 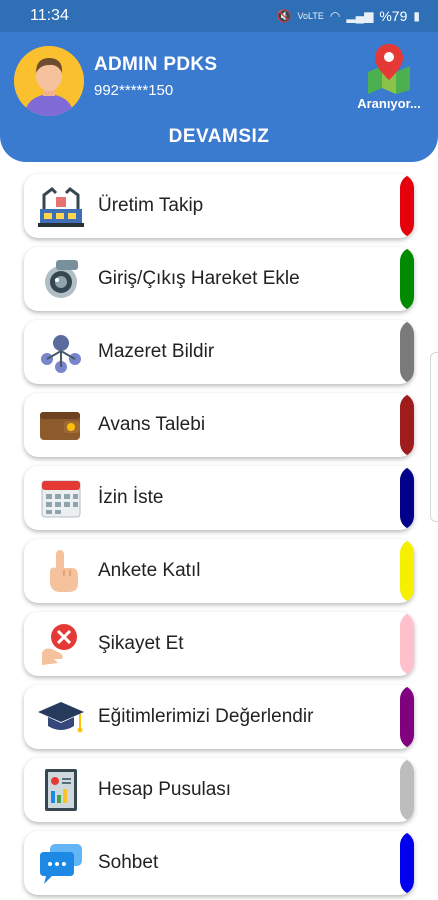 What do you see at coordinates (219, 571) in the screenshot?
I see `menu-item-survey: Ankete Katıl` at bounding box center [219, 571].